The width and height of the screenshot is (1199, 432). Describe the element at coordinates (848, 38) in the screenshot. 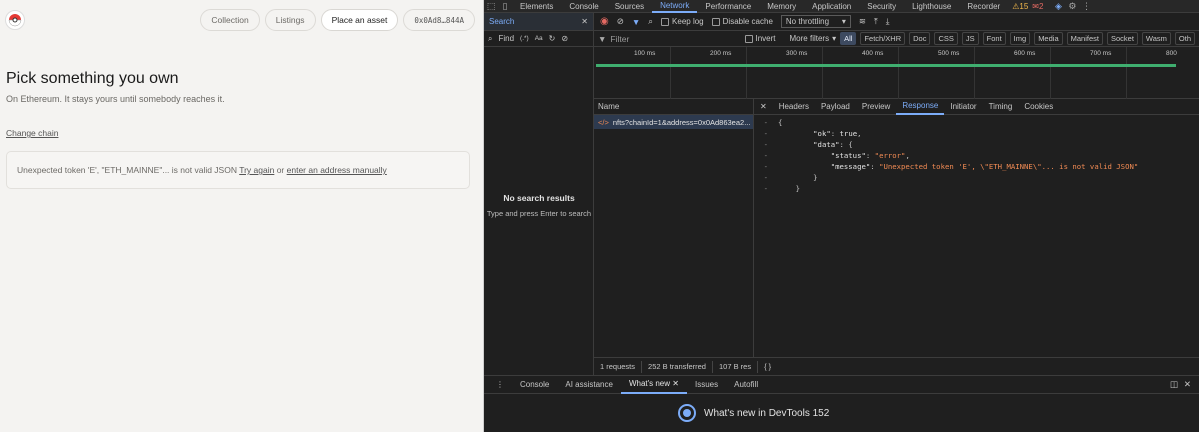

I see `filter-chip-all: All` at that location.